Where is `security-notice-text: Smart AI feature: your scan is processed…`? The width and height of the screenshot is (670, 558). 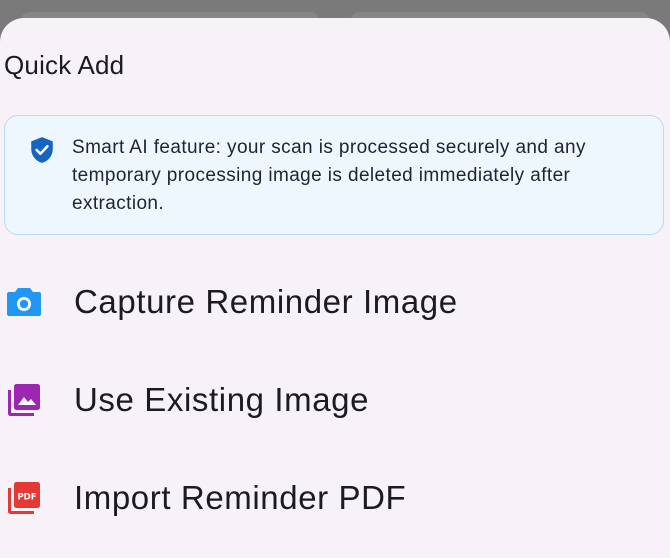 security-notice-text: Smart AI feature: your scan is processed… is located at coordinates (329, 175).